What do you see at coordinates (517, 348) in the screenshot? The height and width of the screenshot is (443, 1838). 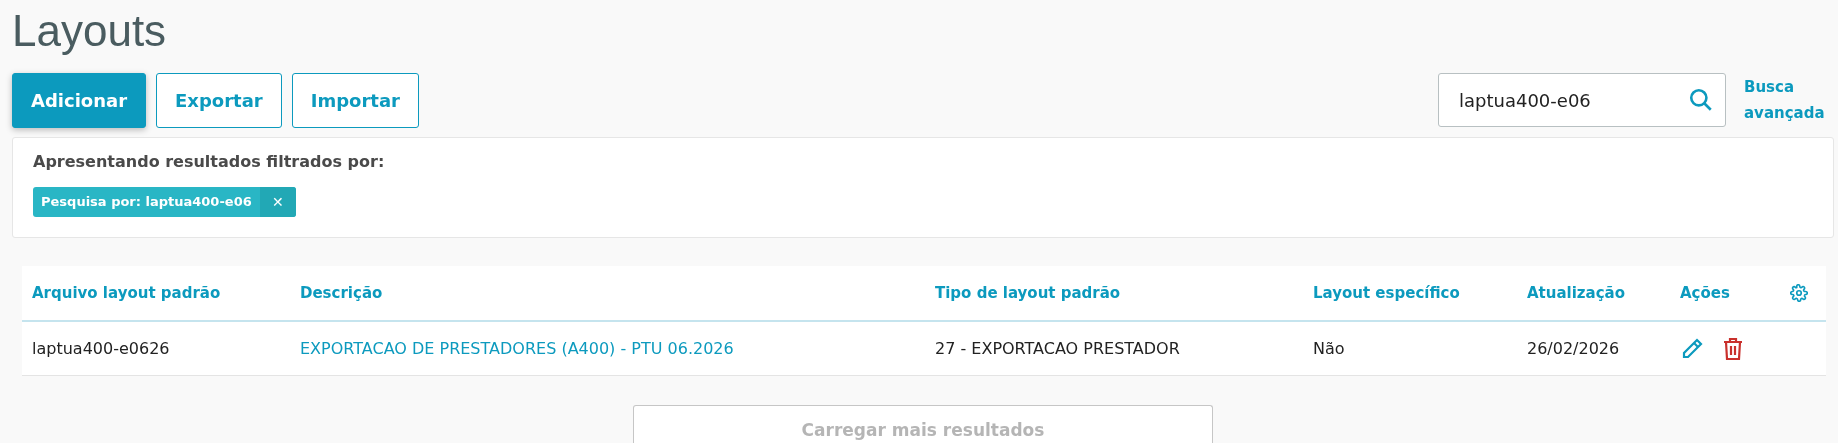 I see `description-link: EXPORTACAO DE PRESTADORES (A400) - PTU 06.2026` at bounding box center [517, 348].